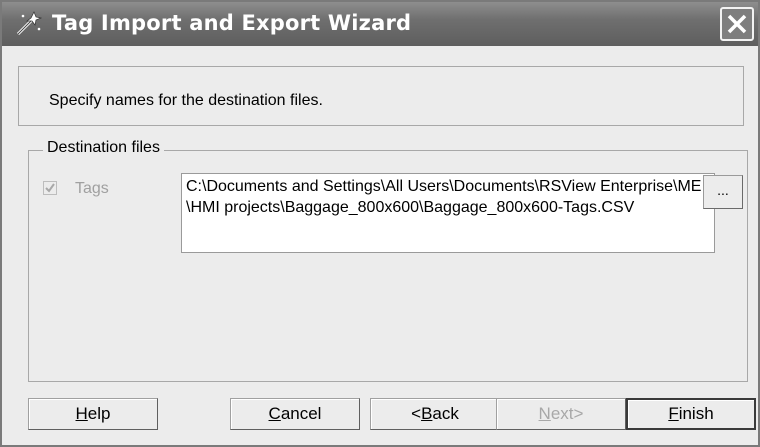  I want to click on finish-label-rest: inish, so click(696, 413).